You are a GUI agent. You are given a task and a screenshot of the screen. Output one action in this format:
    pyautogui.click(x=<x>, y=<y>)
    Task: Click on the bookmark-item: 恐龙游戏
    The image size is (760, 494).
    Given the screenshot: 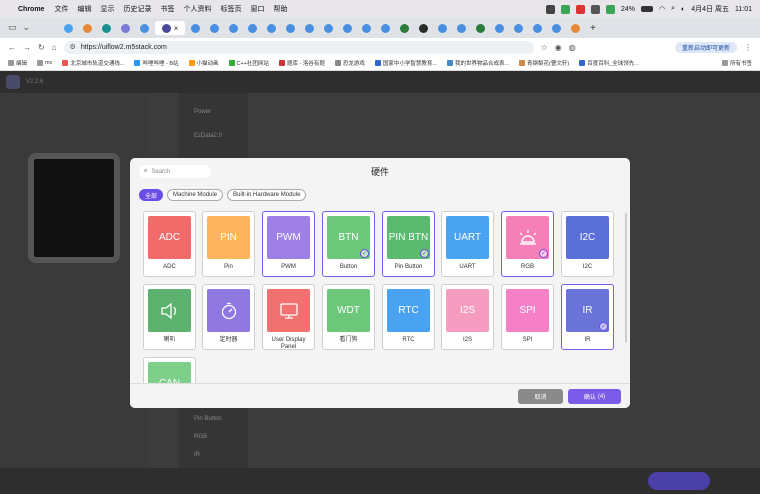 What is the action you would take?
    pyautogui.click(x=349, y=63)
    